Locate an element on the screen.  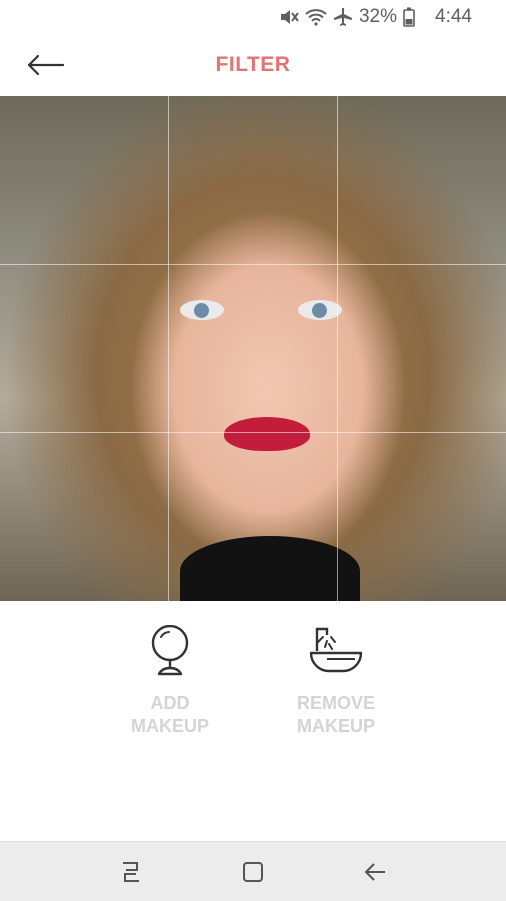
back-icon is located at coordinates (375, 872).